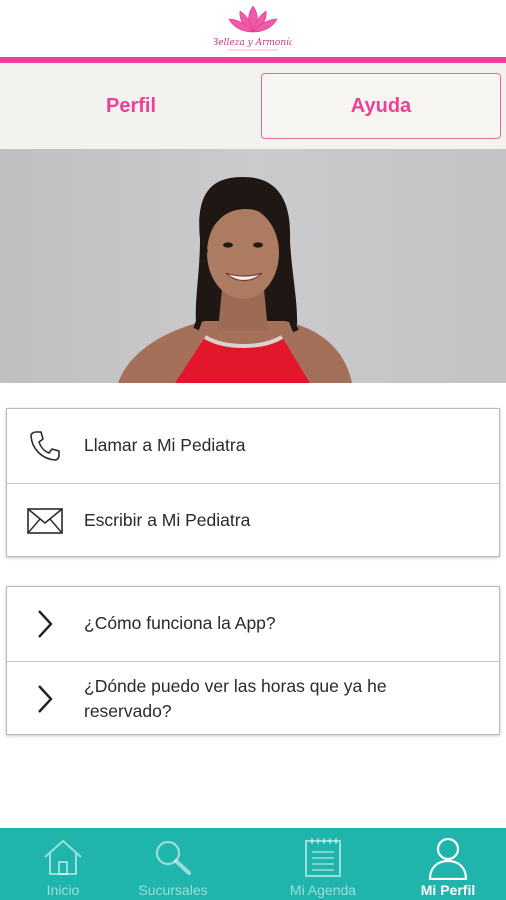  I want to click on write-pediatrician-label: Escribir a Mi Pediatra, so click(167, 520).